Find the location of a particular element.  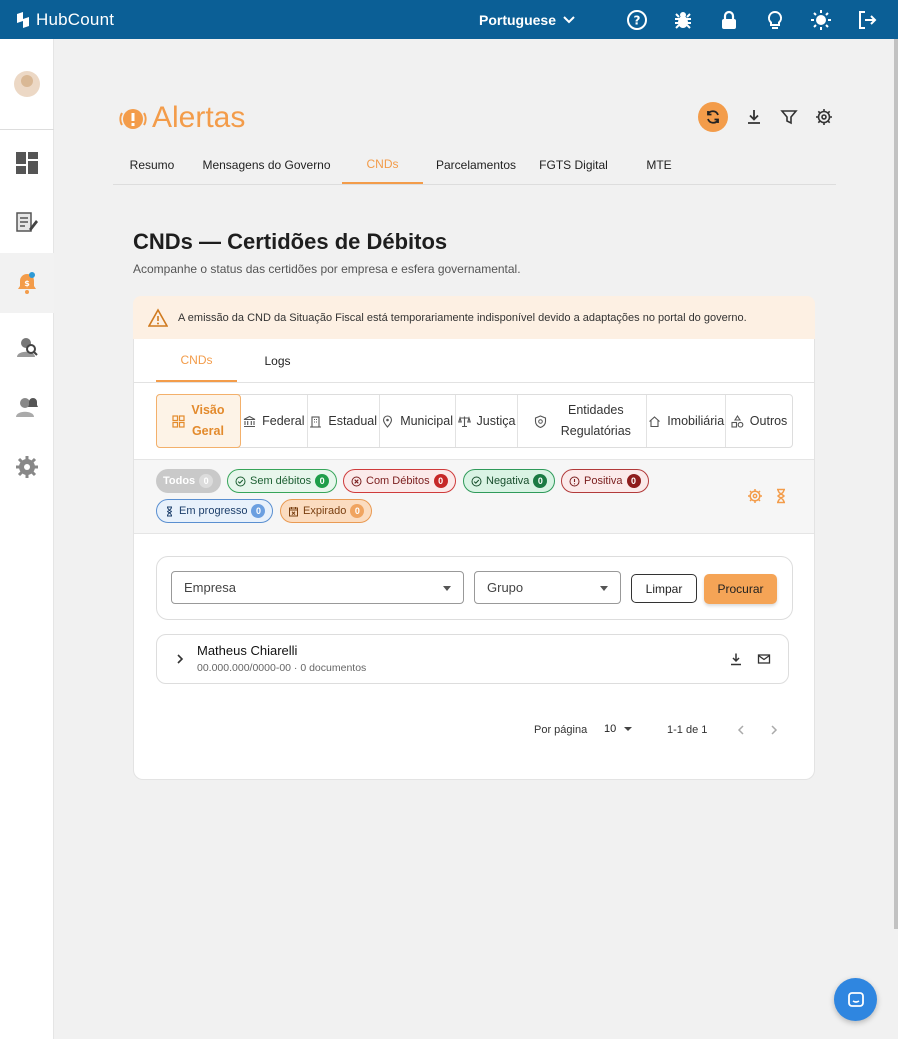

search-button: Procurar is located at coordinates (740, 589).